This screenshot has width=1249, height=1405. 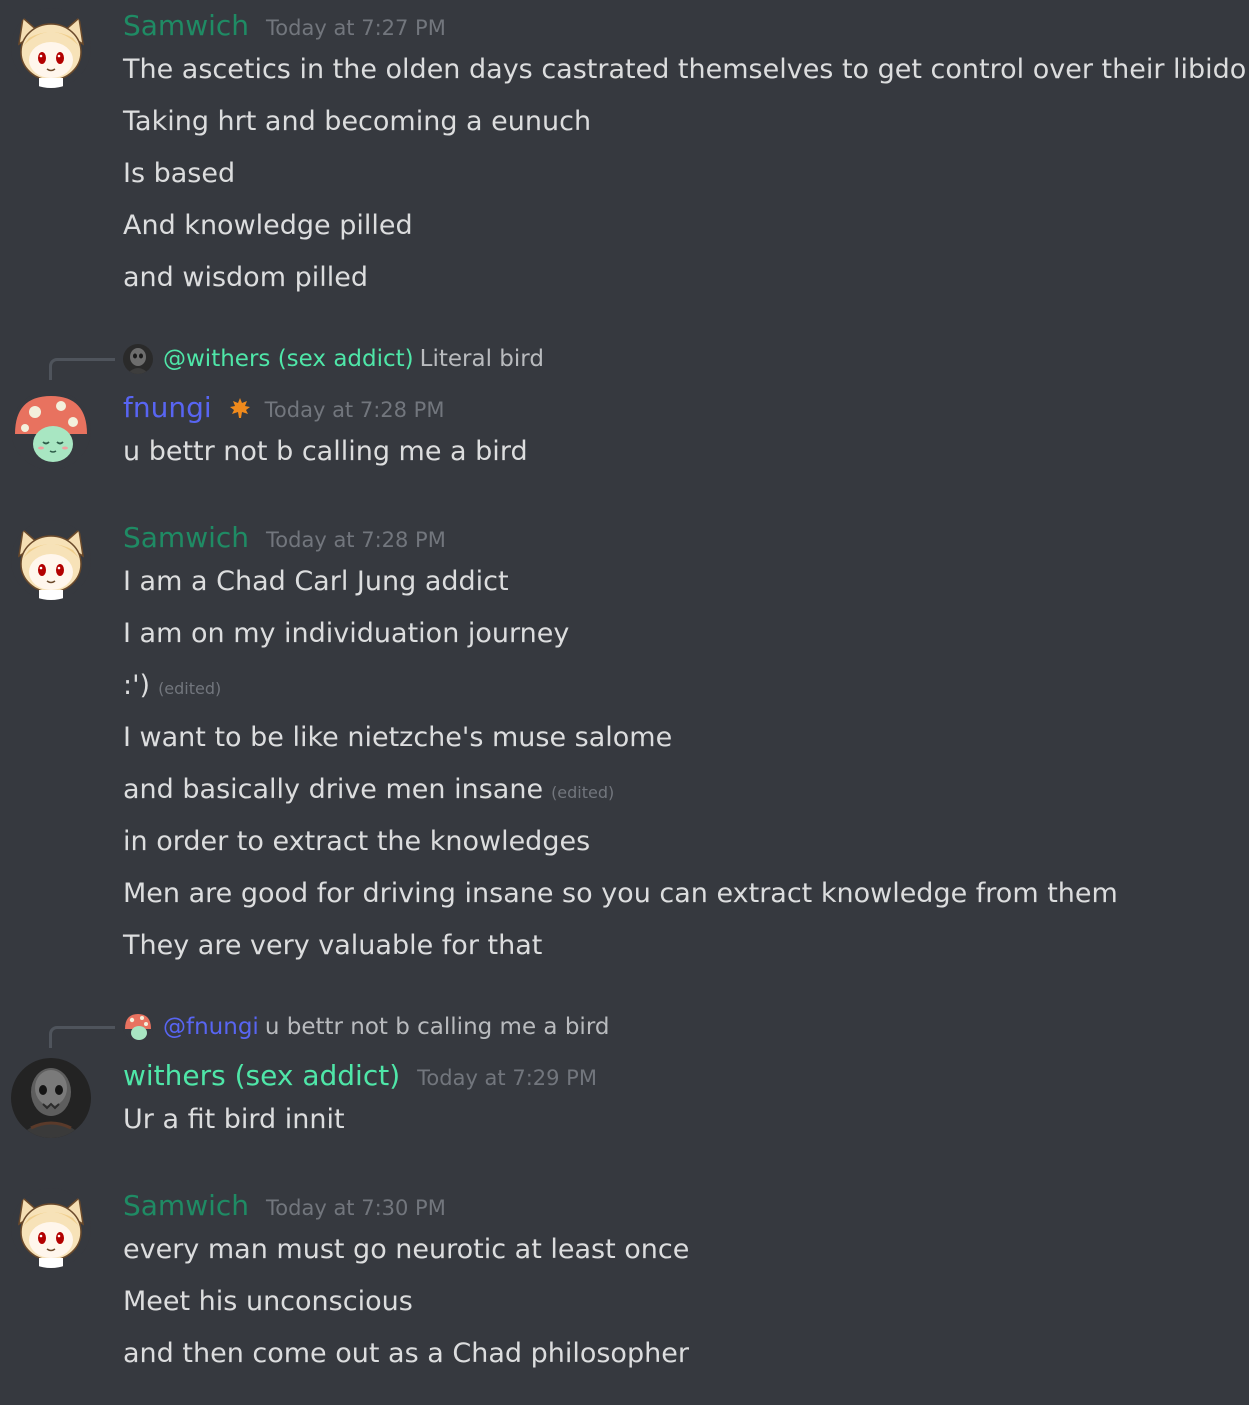 I want to click on message-line: I am on my individuation journey, so click(x=346, y=634).